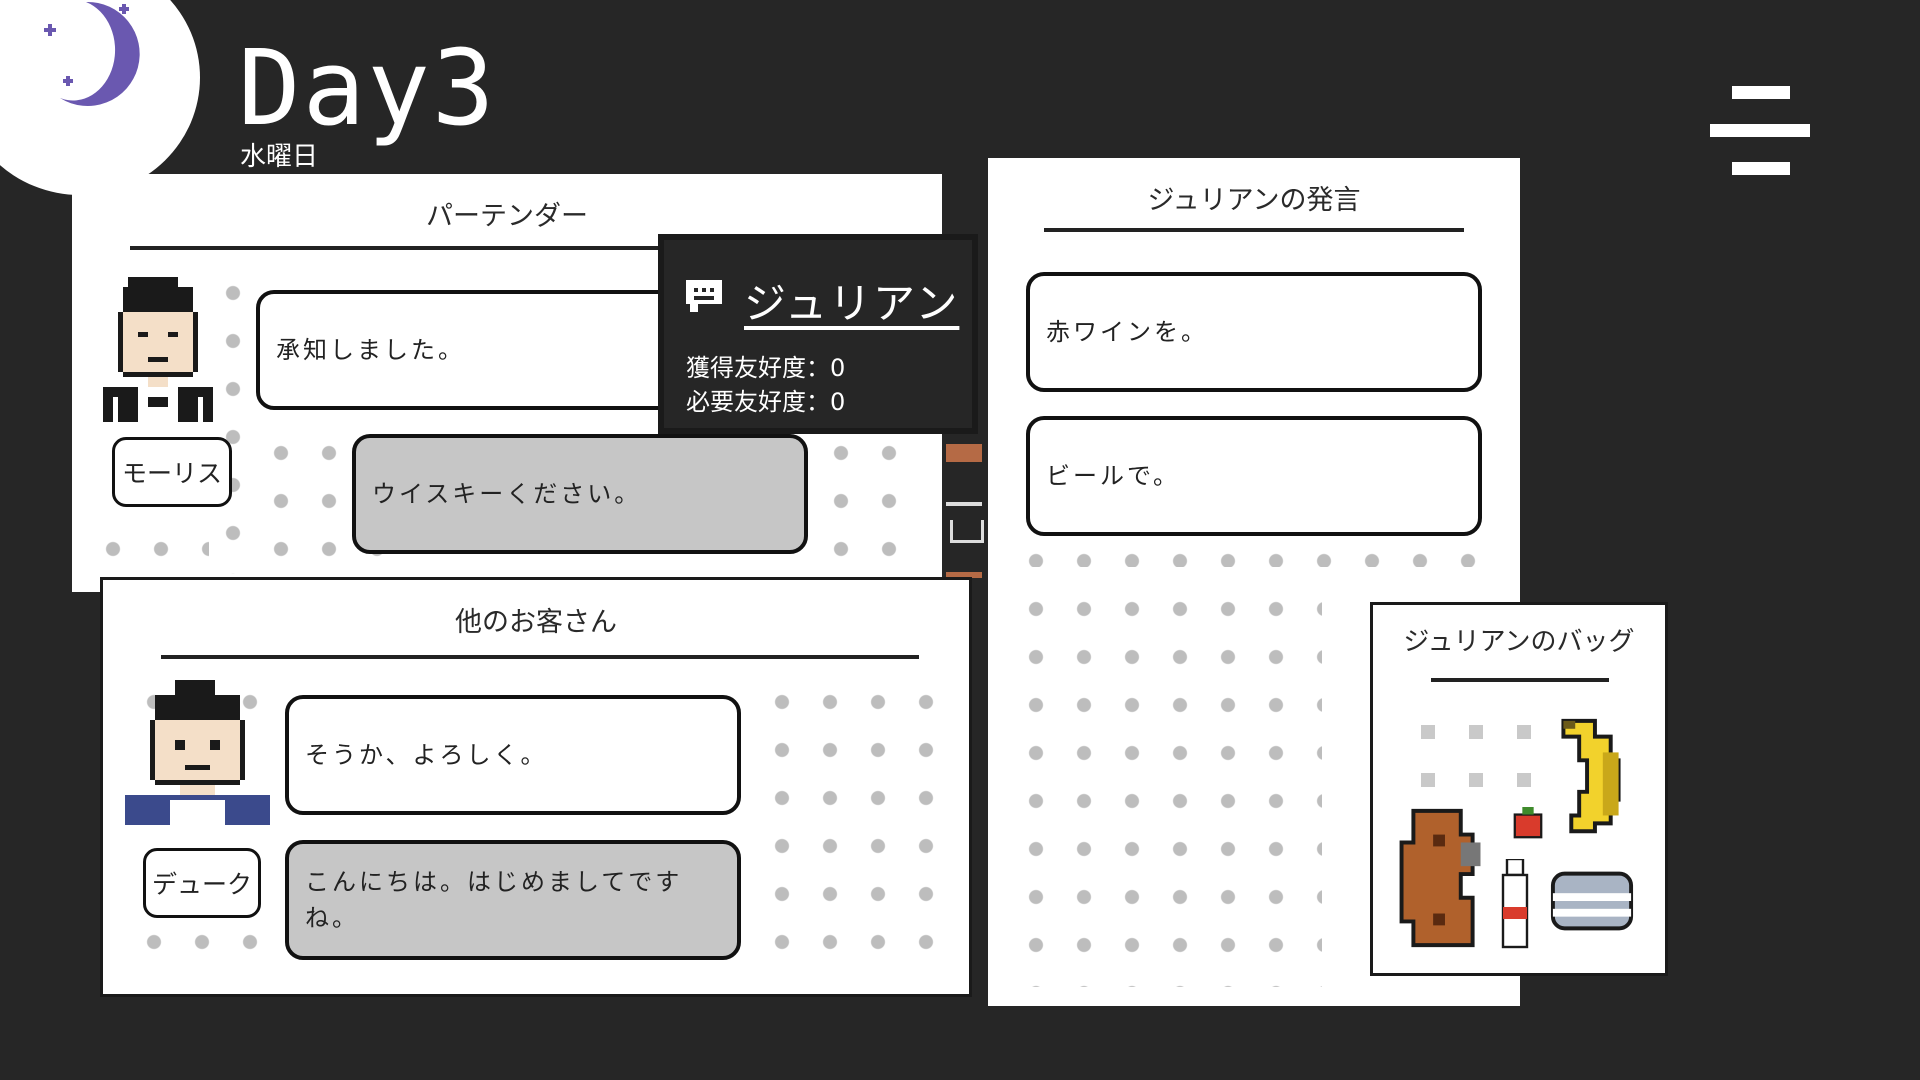 The height and width of the screenshot is (1080, 1920). What do you see at coordinates (851, 300) in the screenshot?
I see `tooltip-character-name: ジュリアン` at bounding box center [851, 300].